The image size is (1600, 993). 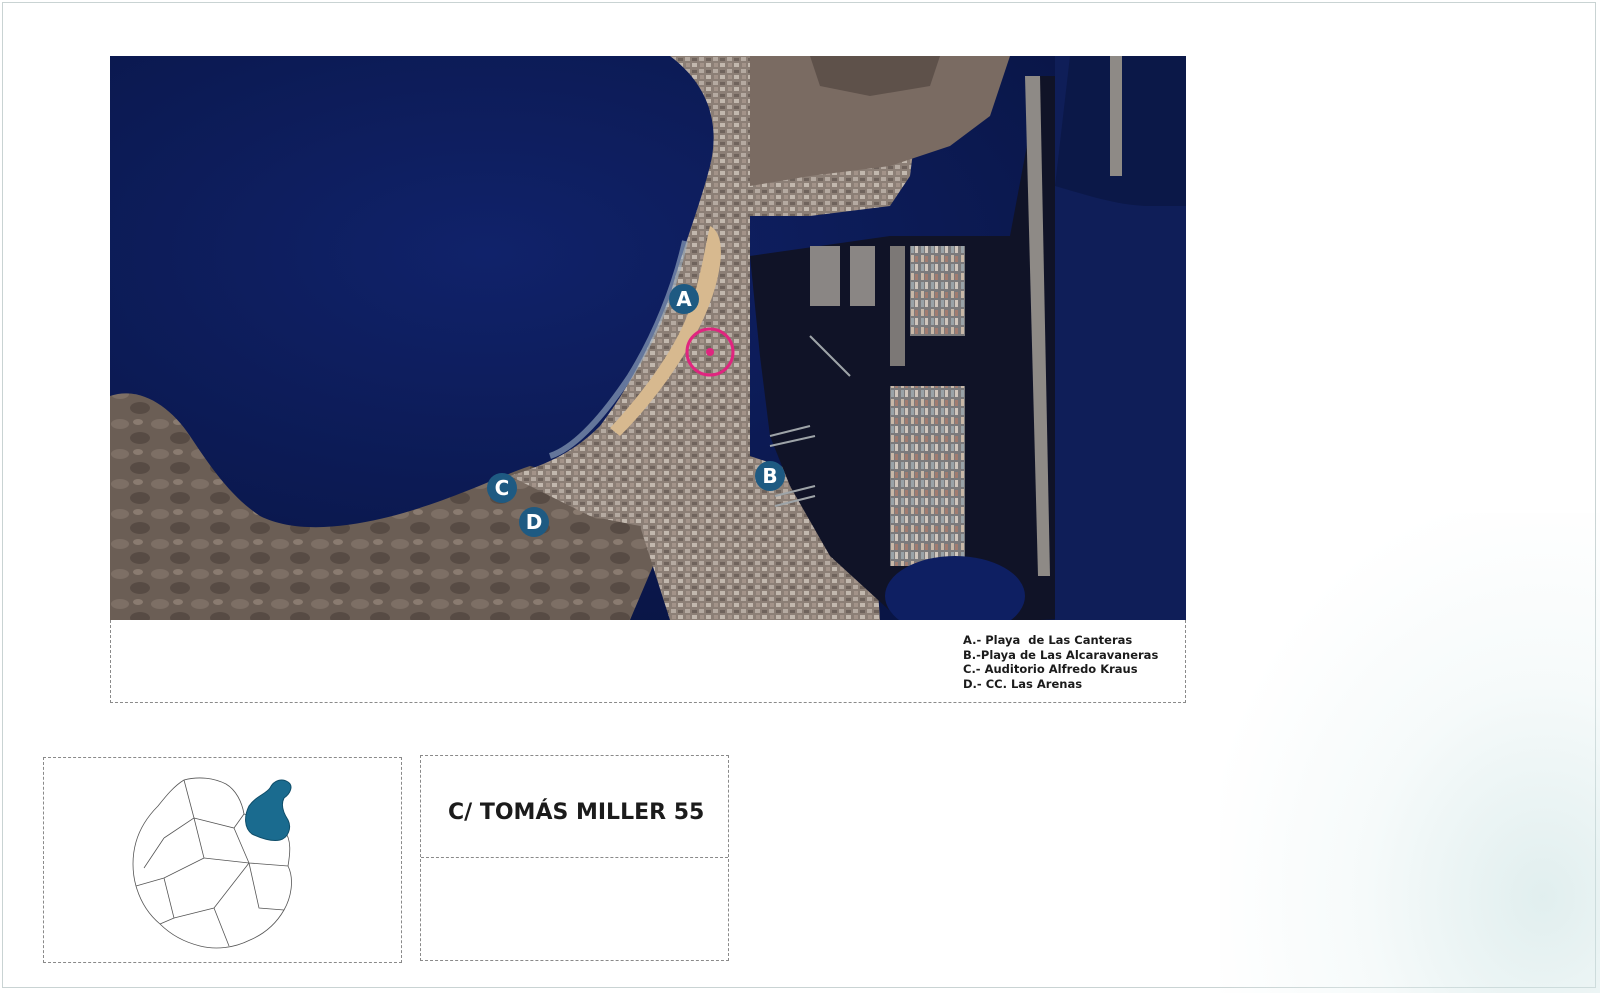 I want to click on container-terminal, so click(x=927, y=476).